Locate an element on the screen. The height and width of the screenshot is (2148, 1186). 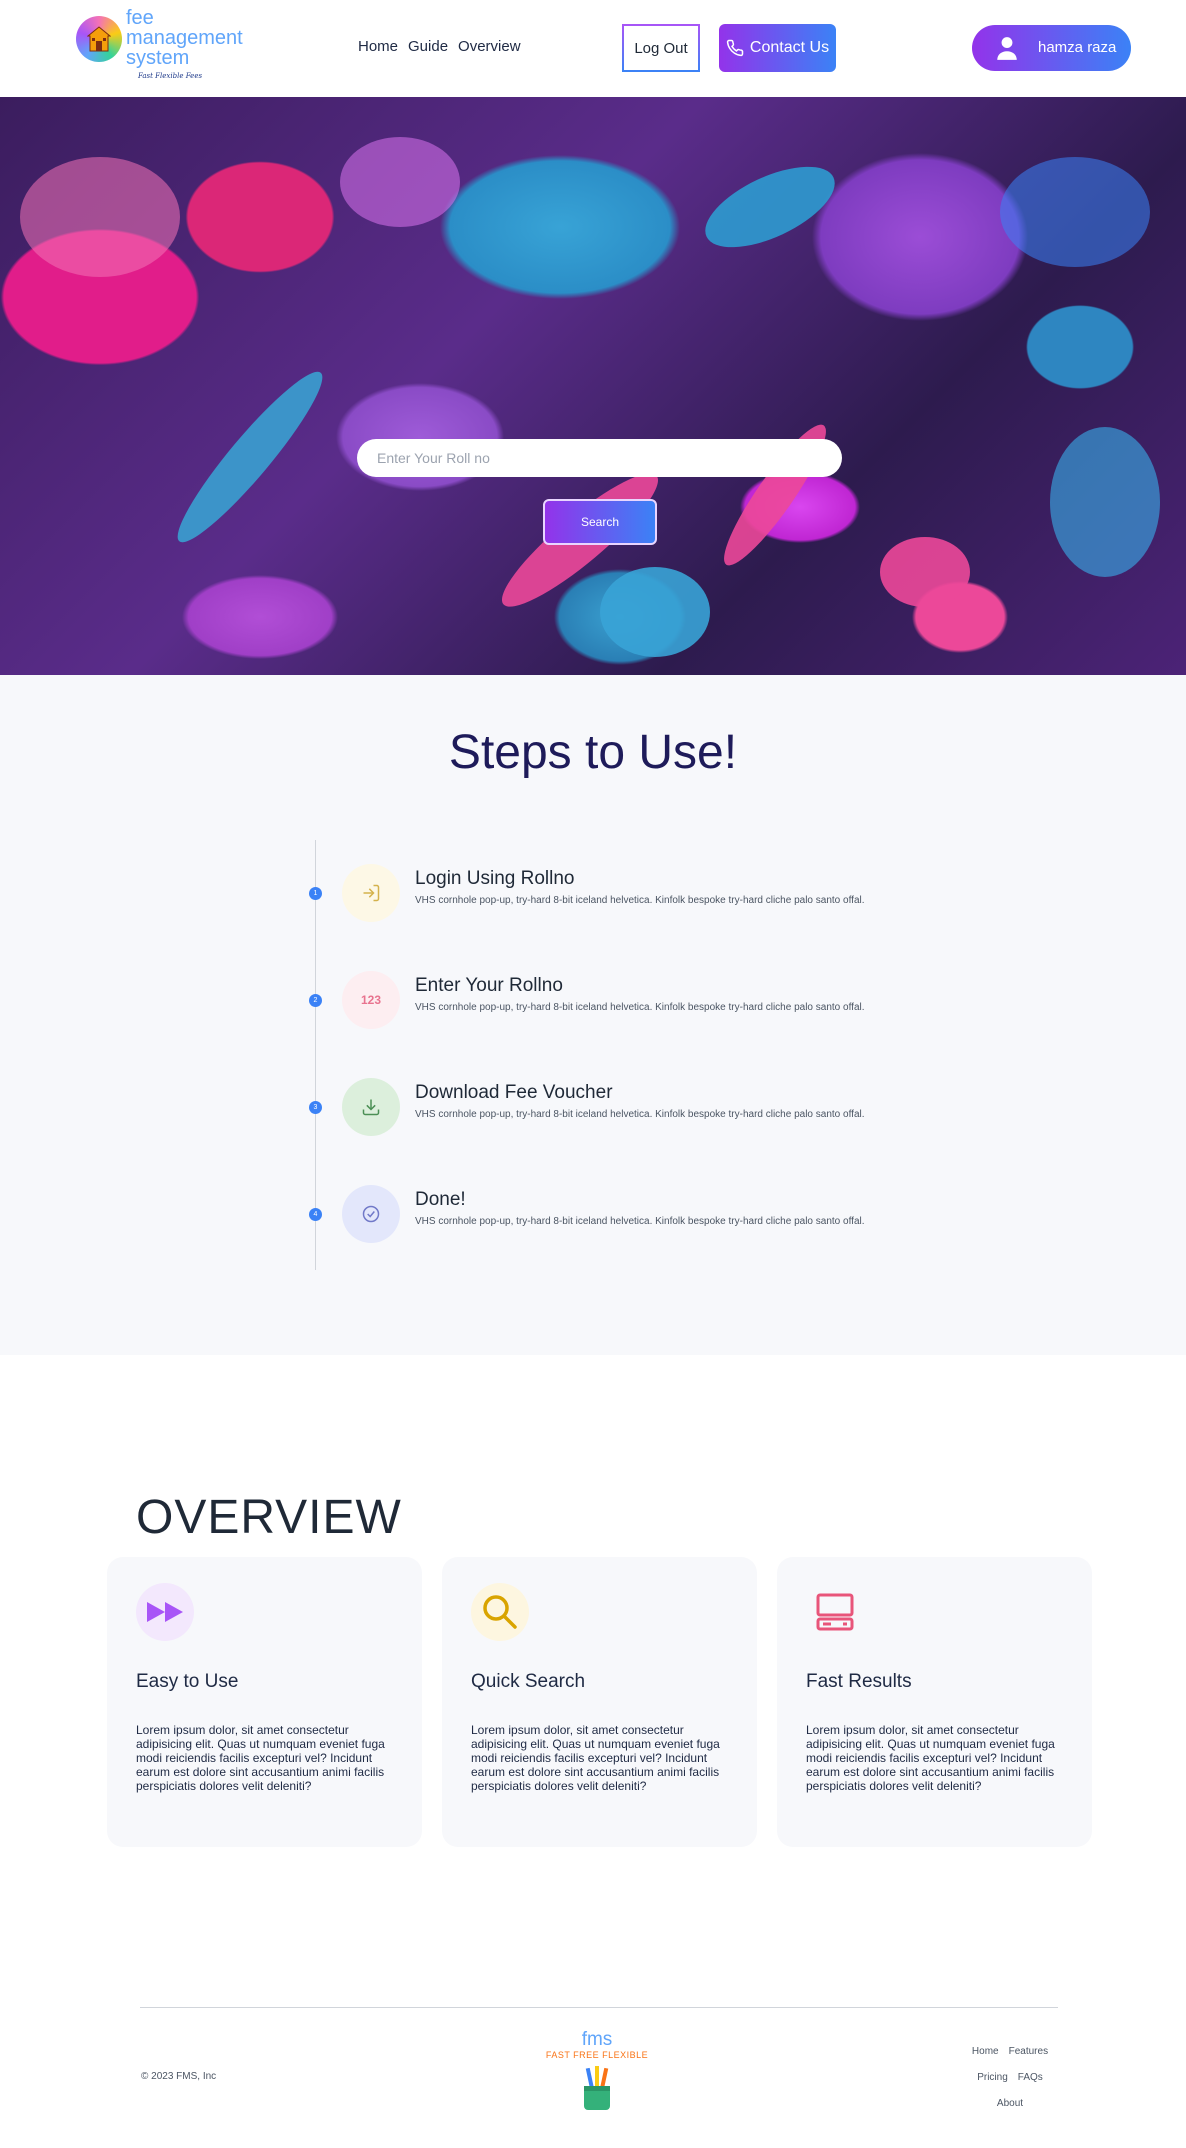
site-logo: fee management system Fast Flexible Fees is located at coordinates (166, 46).